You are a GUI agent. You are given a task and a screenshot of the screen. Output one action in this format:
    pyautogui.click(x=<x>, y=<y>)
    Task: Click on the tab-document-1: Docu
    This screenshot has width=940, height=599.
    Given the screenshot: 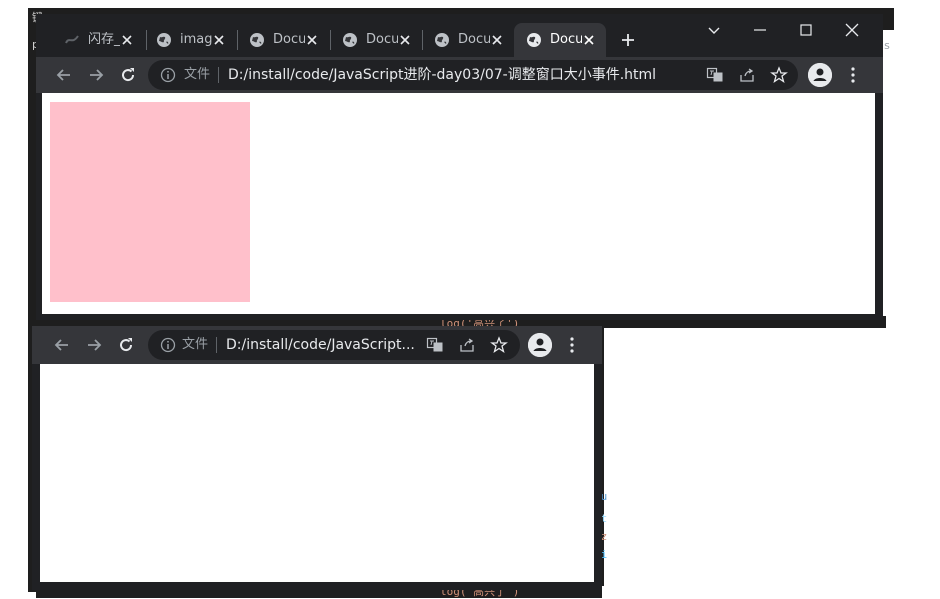 What is the action you would take?
    pyautogui.click(x=283, y=40)
    